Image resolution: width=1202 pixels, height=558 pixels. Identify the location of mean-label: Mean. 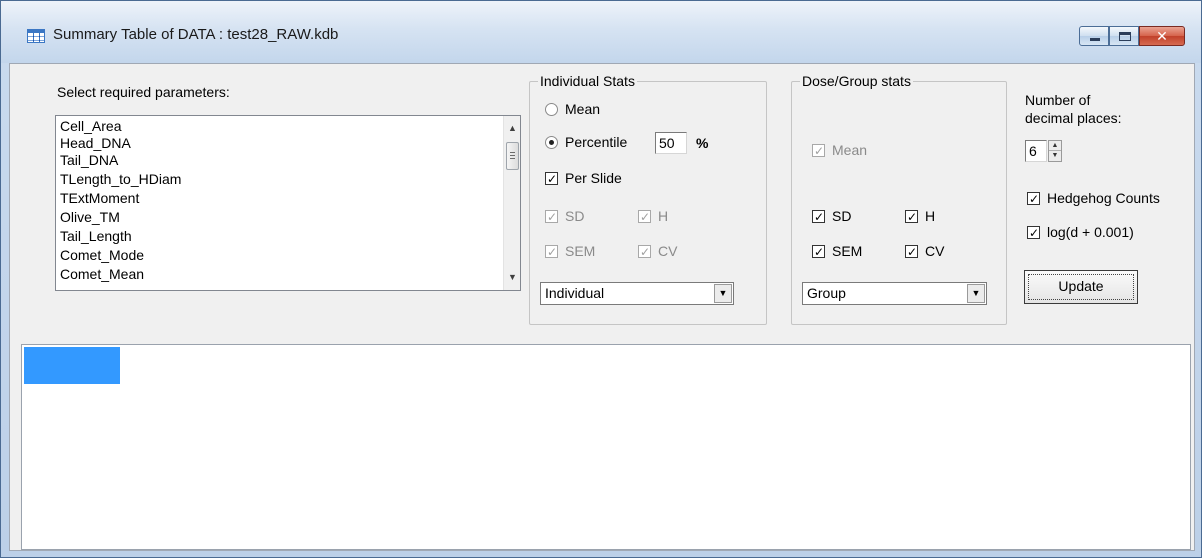
(583, 109).